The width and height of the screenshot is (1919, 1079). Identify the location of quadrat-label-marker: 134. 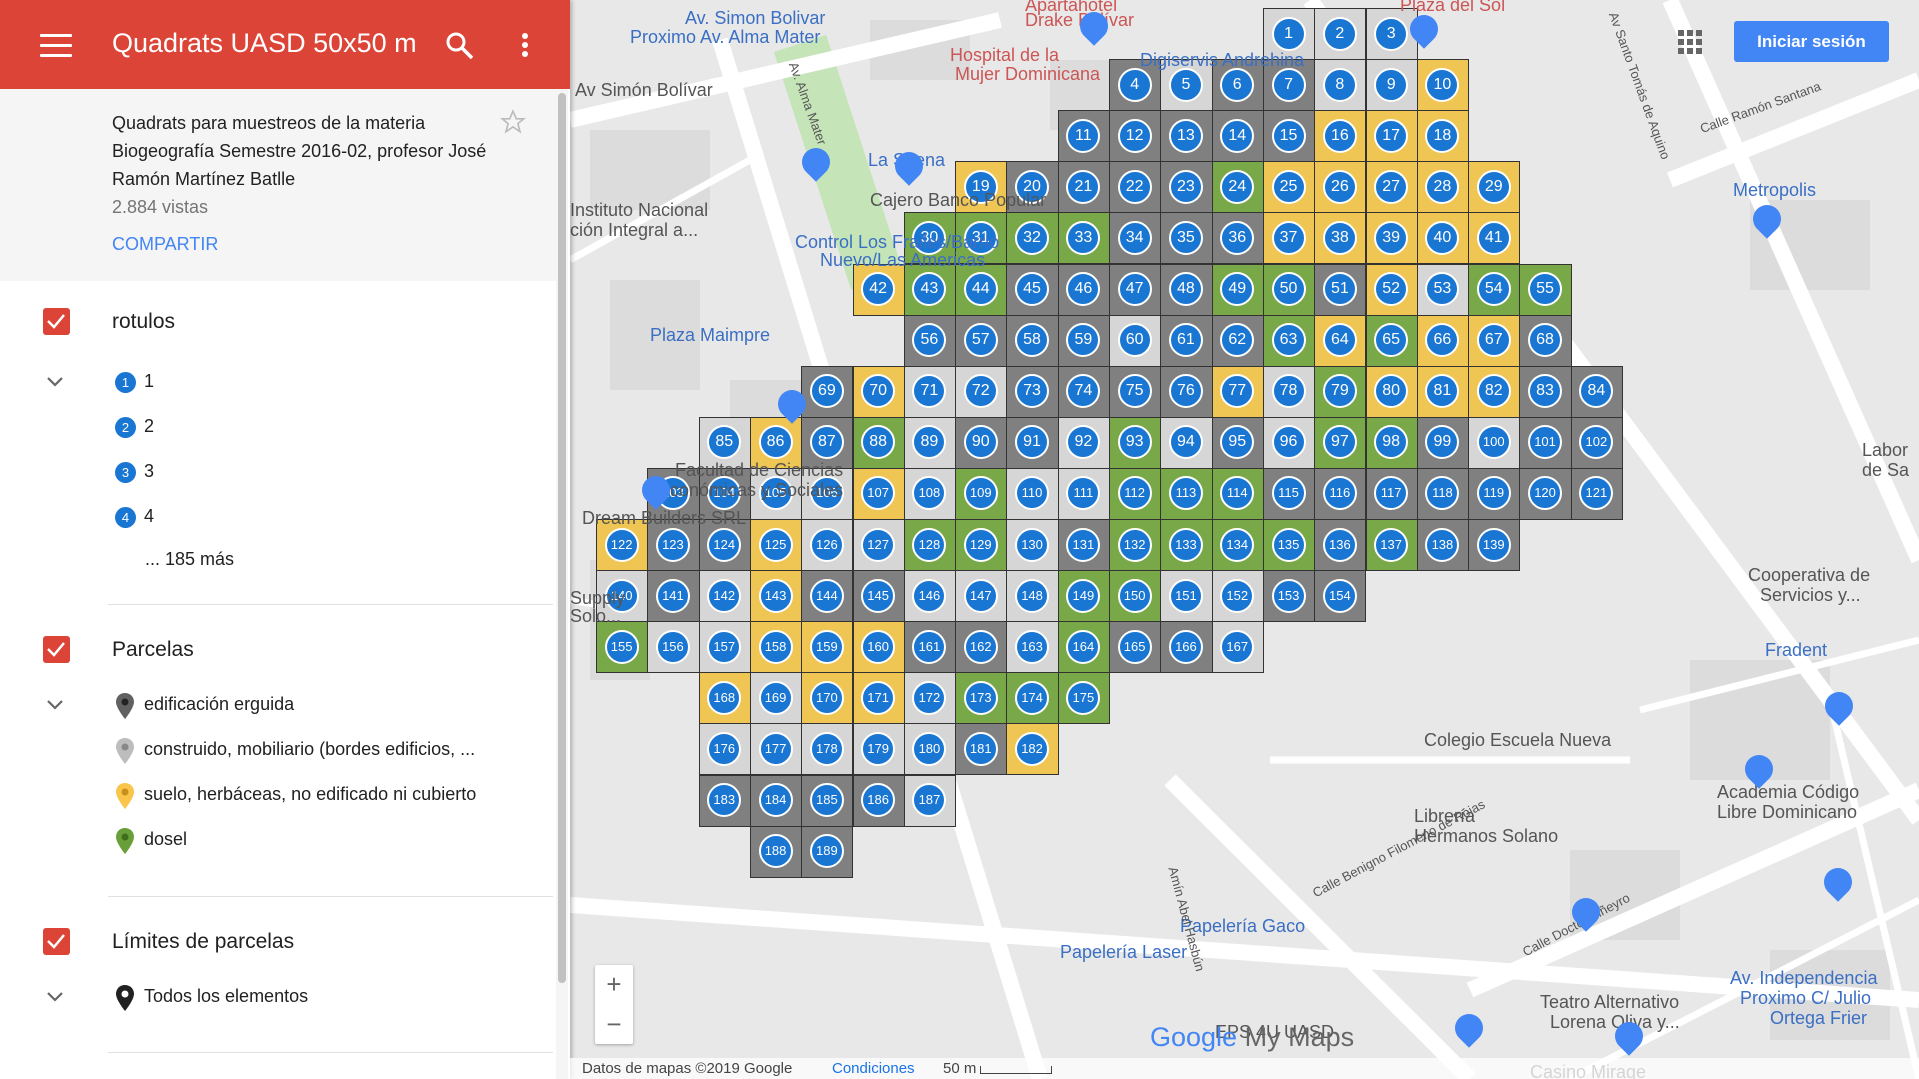
(1237, 544).